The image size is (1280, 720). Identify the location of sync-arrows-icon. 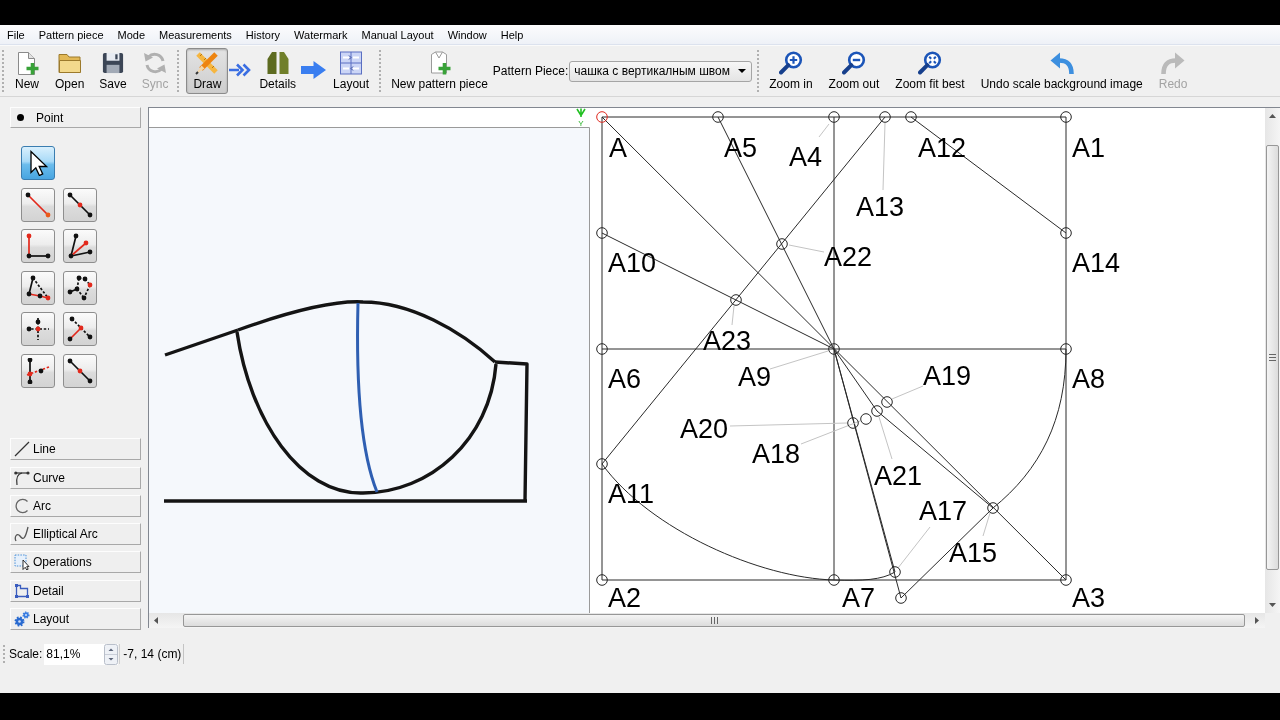
(155, 63).